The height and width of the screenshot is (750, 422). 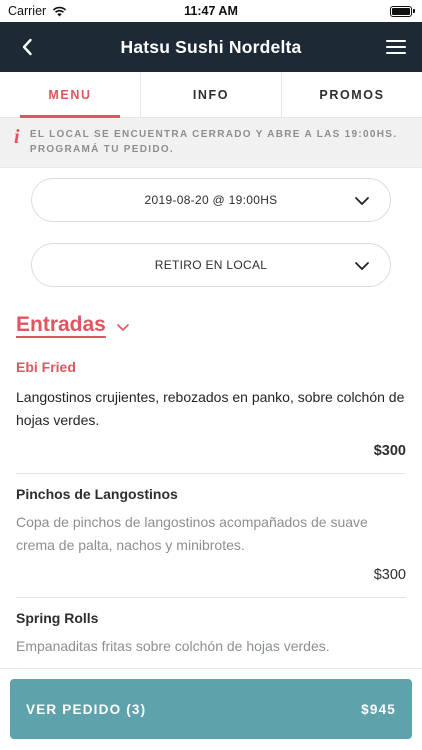 I want to click on delivery-mode-value: RETIRO EN LOCAL, so click(x=211, y=265).